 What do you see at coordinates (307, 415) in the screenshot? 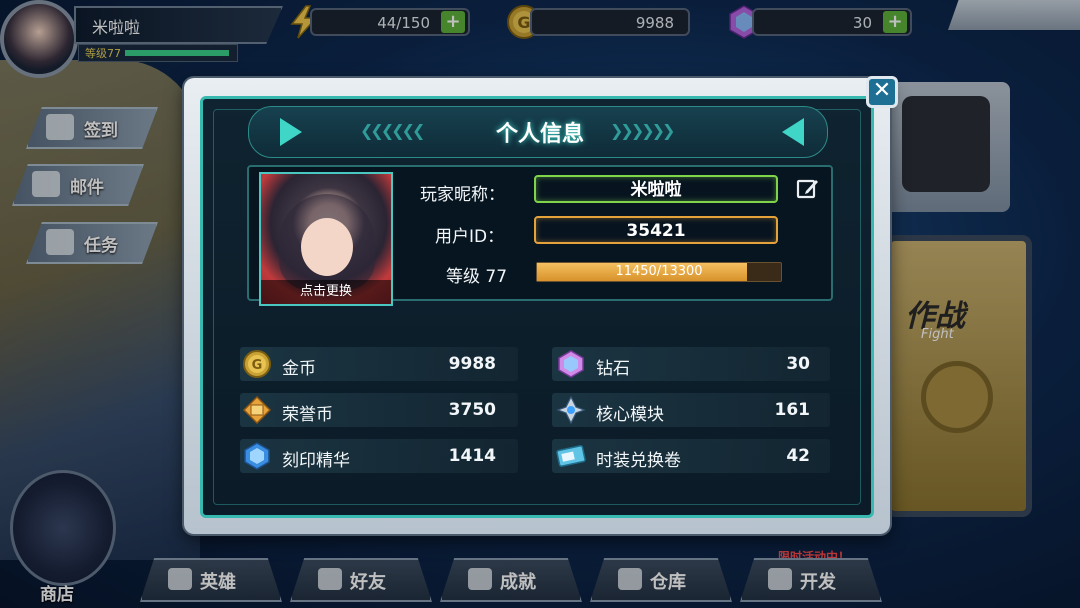
I see `currency-name: 荣誉币` at bounding box center [307, 415].